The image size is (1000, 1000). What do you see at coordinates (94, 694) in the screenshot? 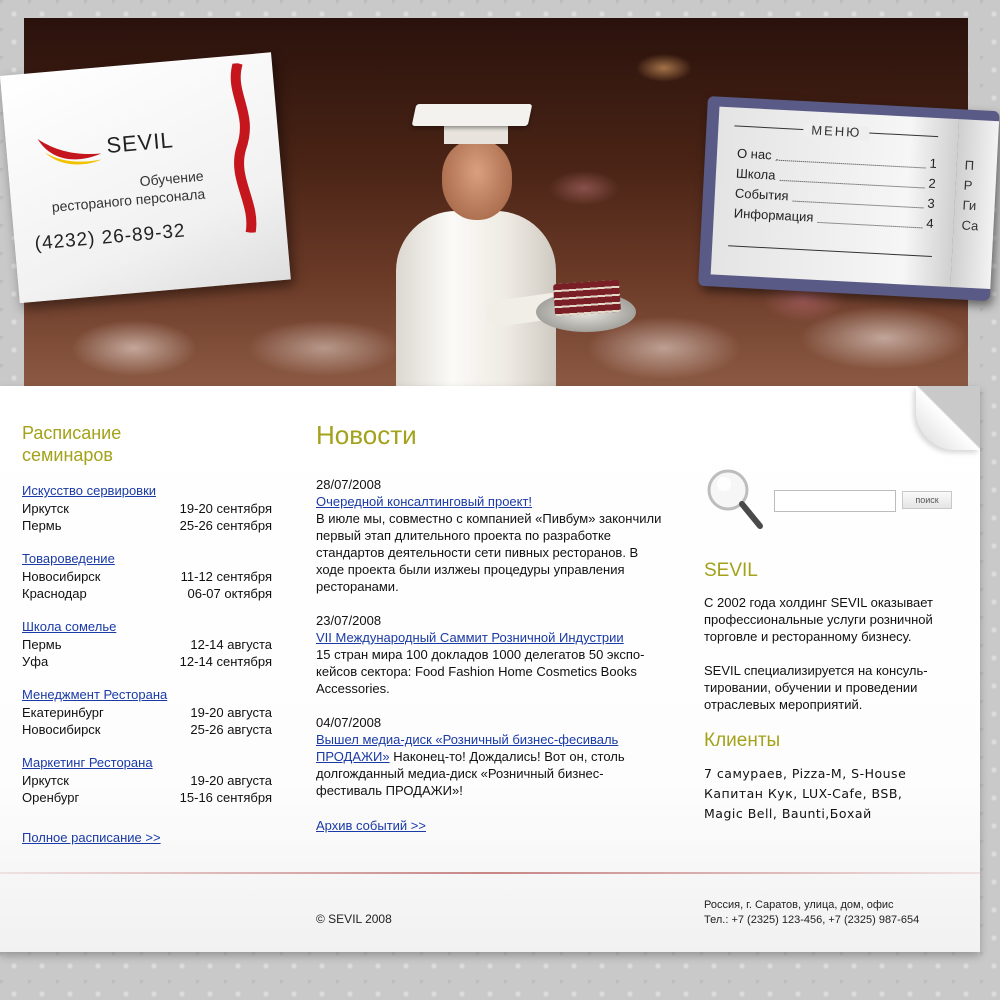
I see `seminar-link: Менеджмент Ресторана` at bounding box center [94, 694].